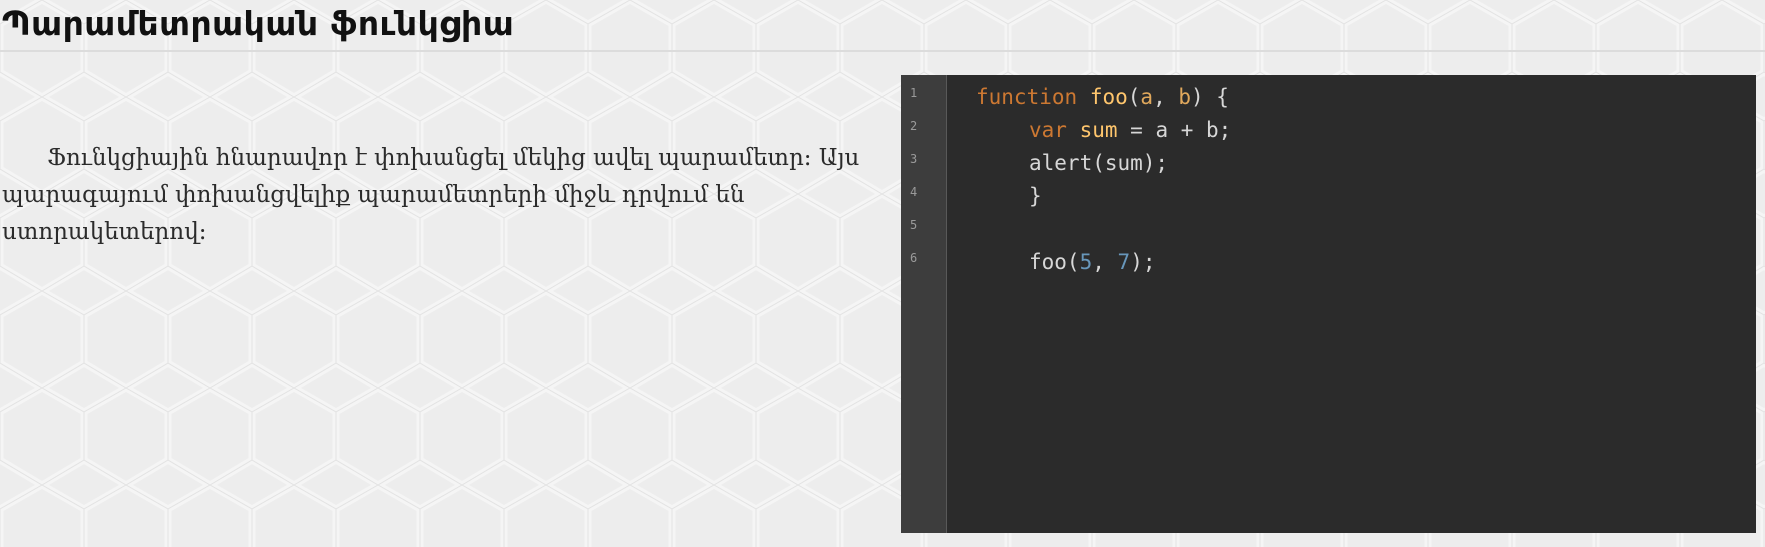 The width and height of the screenshot is (1765, 547). I want to click on code-token: function, so click(1027, 97).